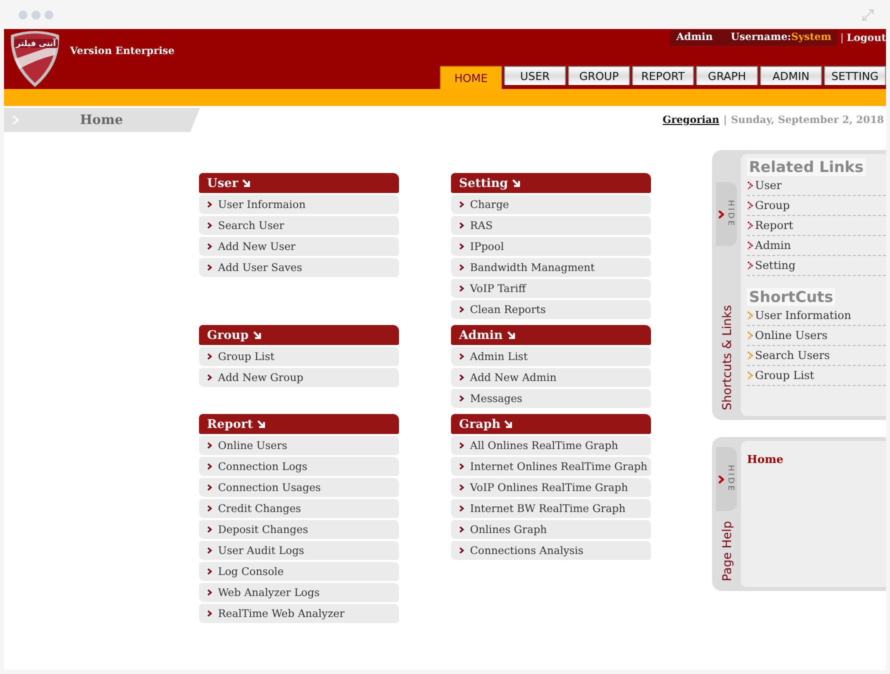 The image size is (890, 674). I want to click on menu-item: User Informaion, so click(299, 204).